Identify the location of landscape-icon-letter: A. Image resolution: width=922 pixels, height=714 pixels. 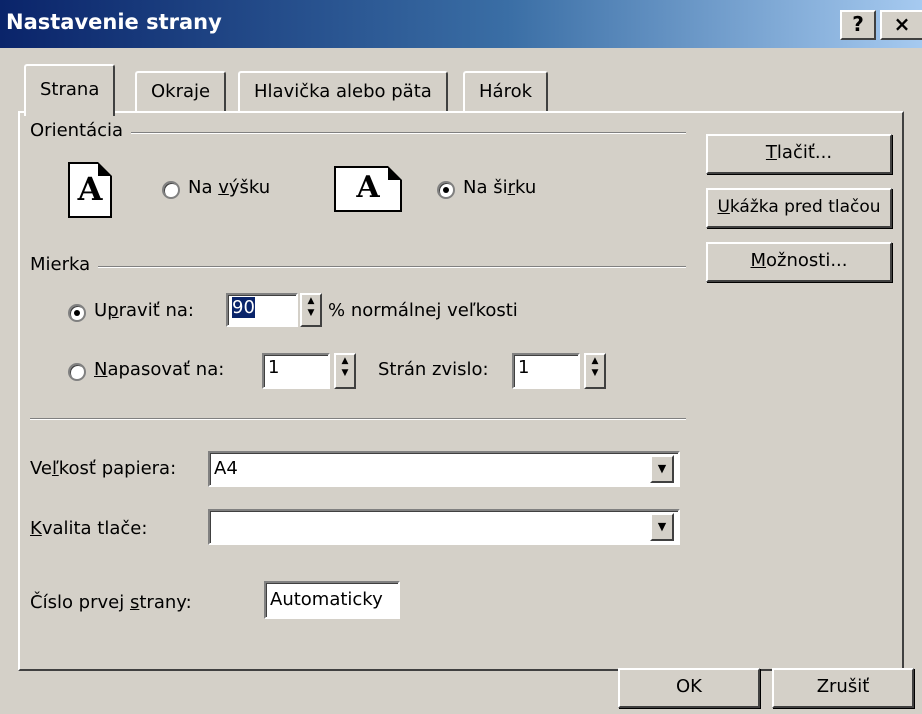
(368, 187).